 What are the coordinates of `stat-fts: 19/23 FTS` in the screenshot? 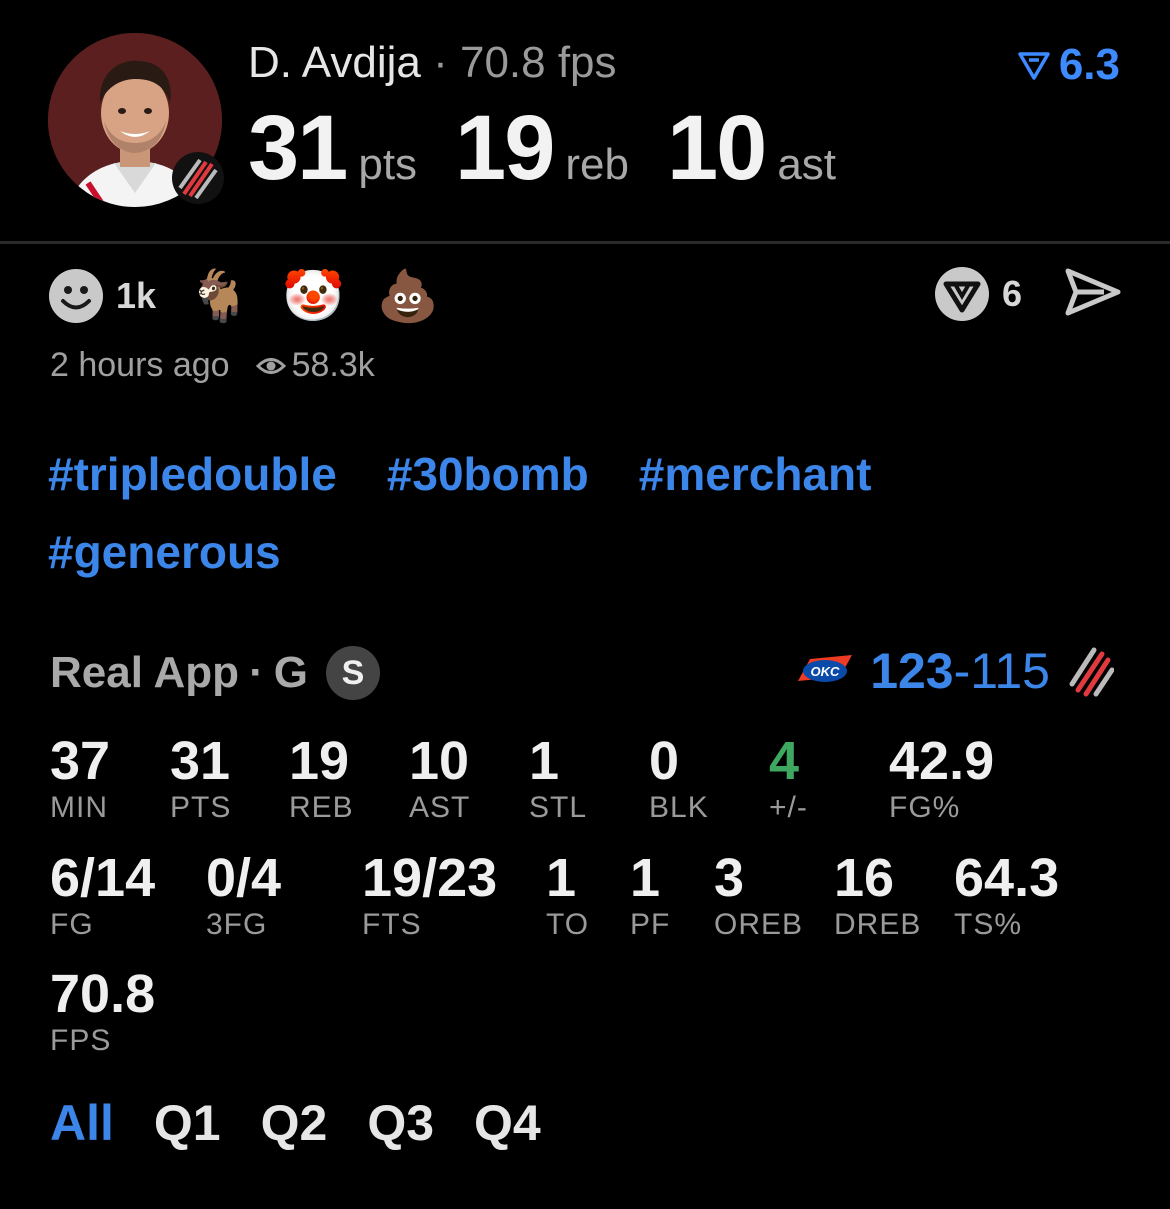 It's located at (429, 896).